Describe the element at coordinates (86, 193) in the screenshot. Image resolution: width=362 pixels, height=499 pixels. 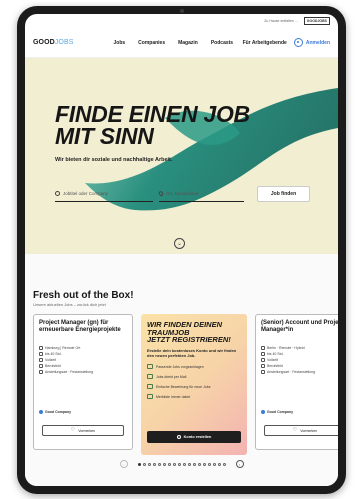
I see `keyword-placeholder: Jobtitel oder Company` at that location.